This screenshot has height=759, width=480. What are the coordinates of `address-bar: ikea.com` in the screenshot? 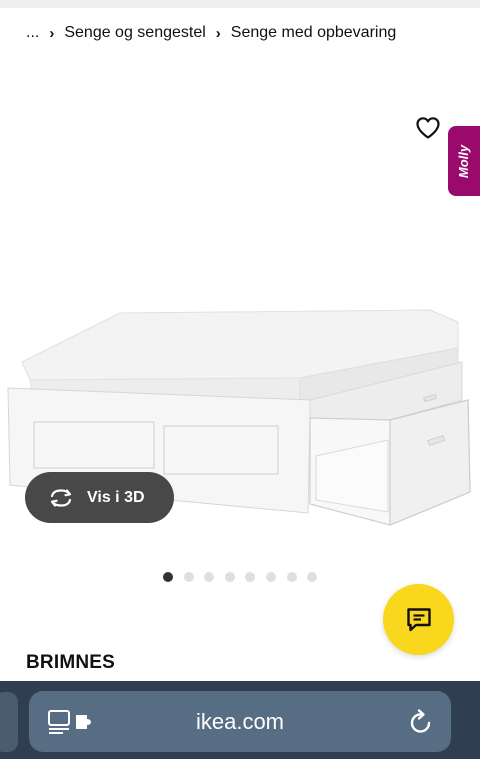 It's located at (240, 721).